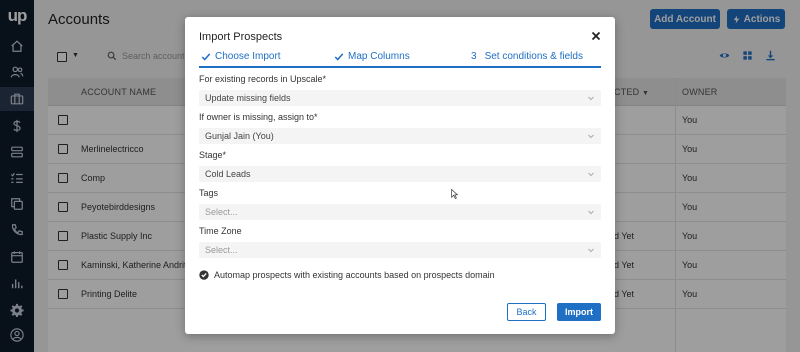 The height and width of the screenshot is (352, 800). I want to click on select-value: Cold Leads, so click(228, 174).